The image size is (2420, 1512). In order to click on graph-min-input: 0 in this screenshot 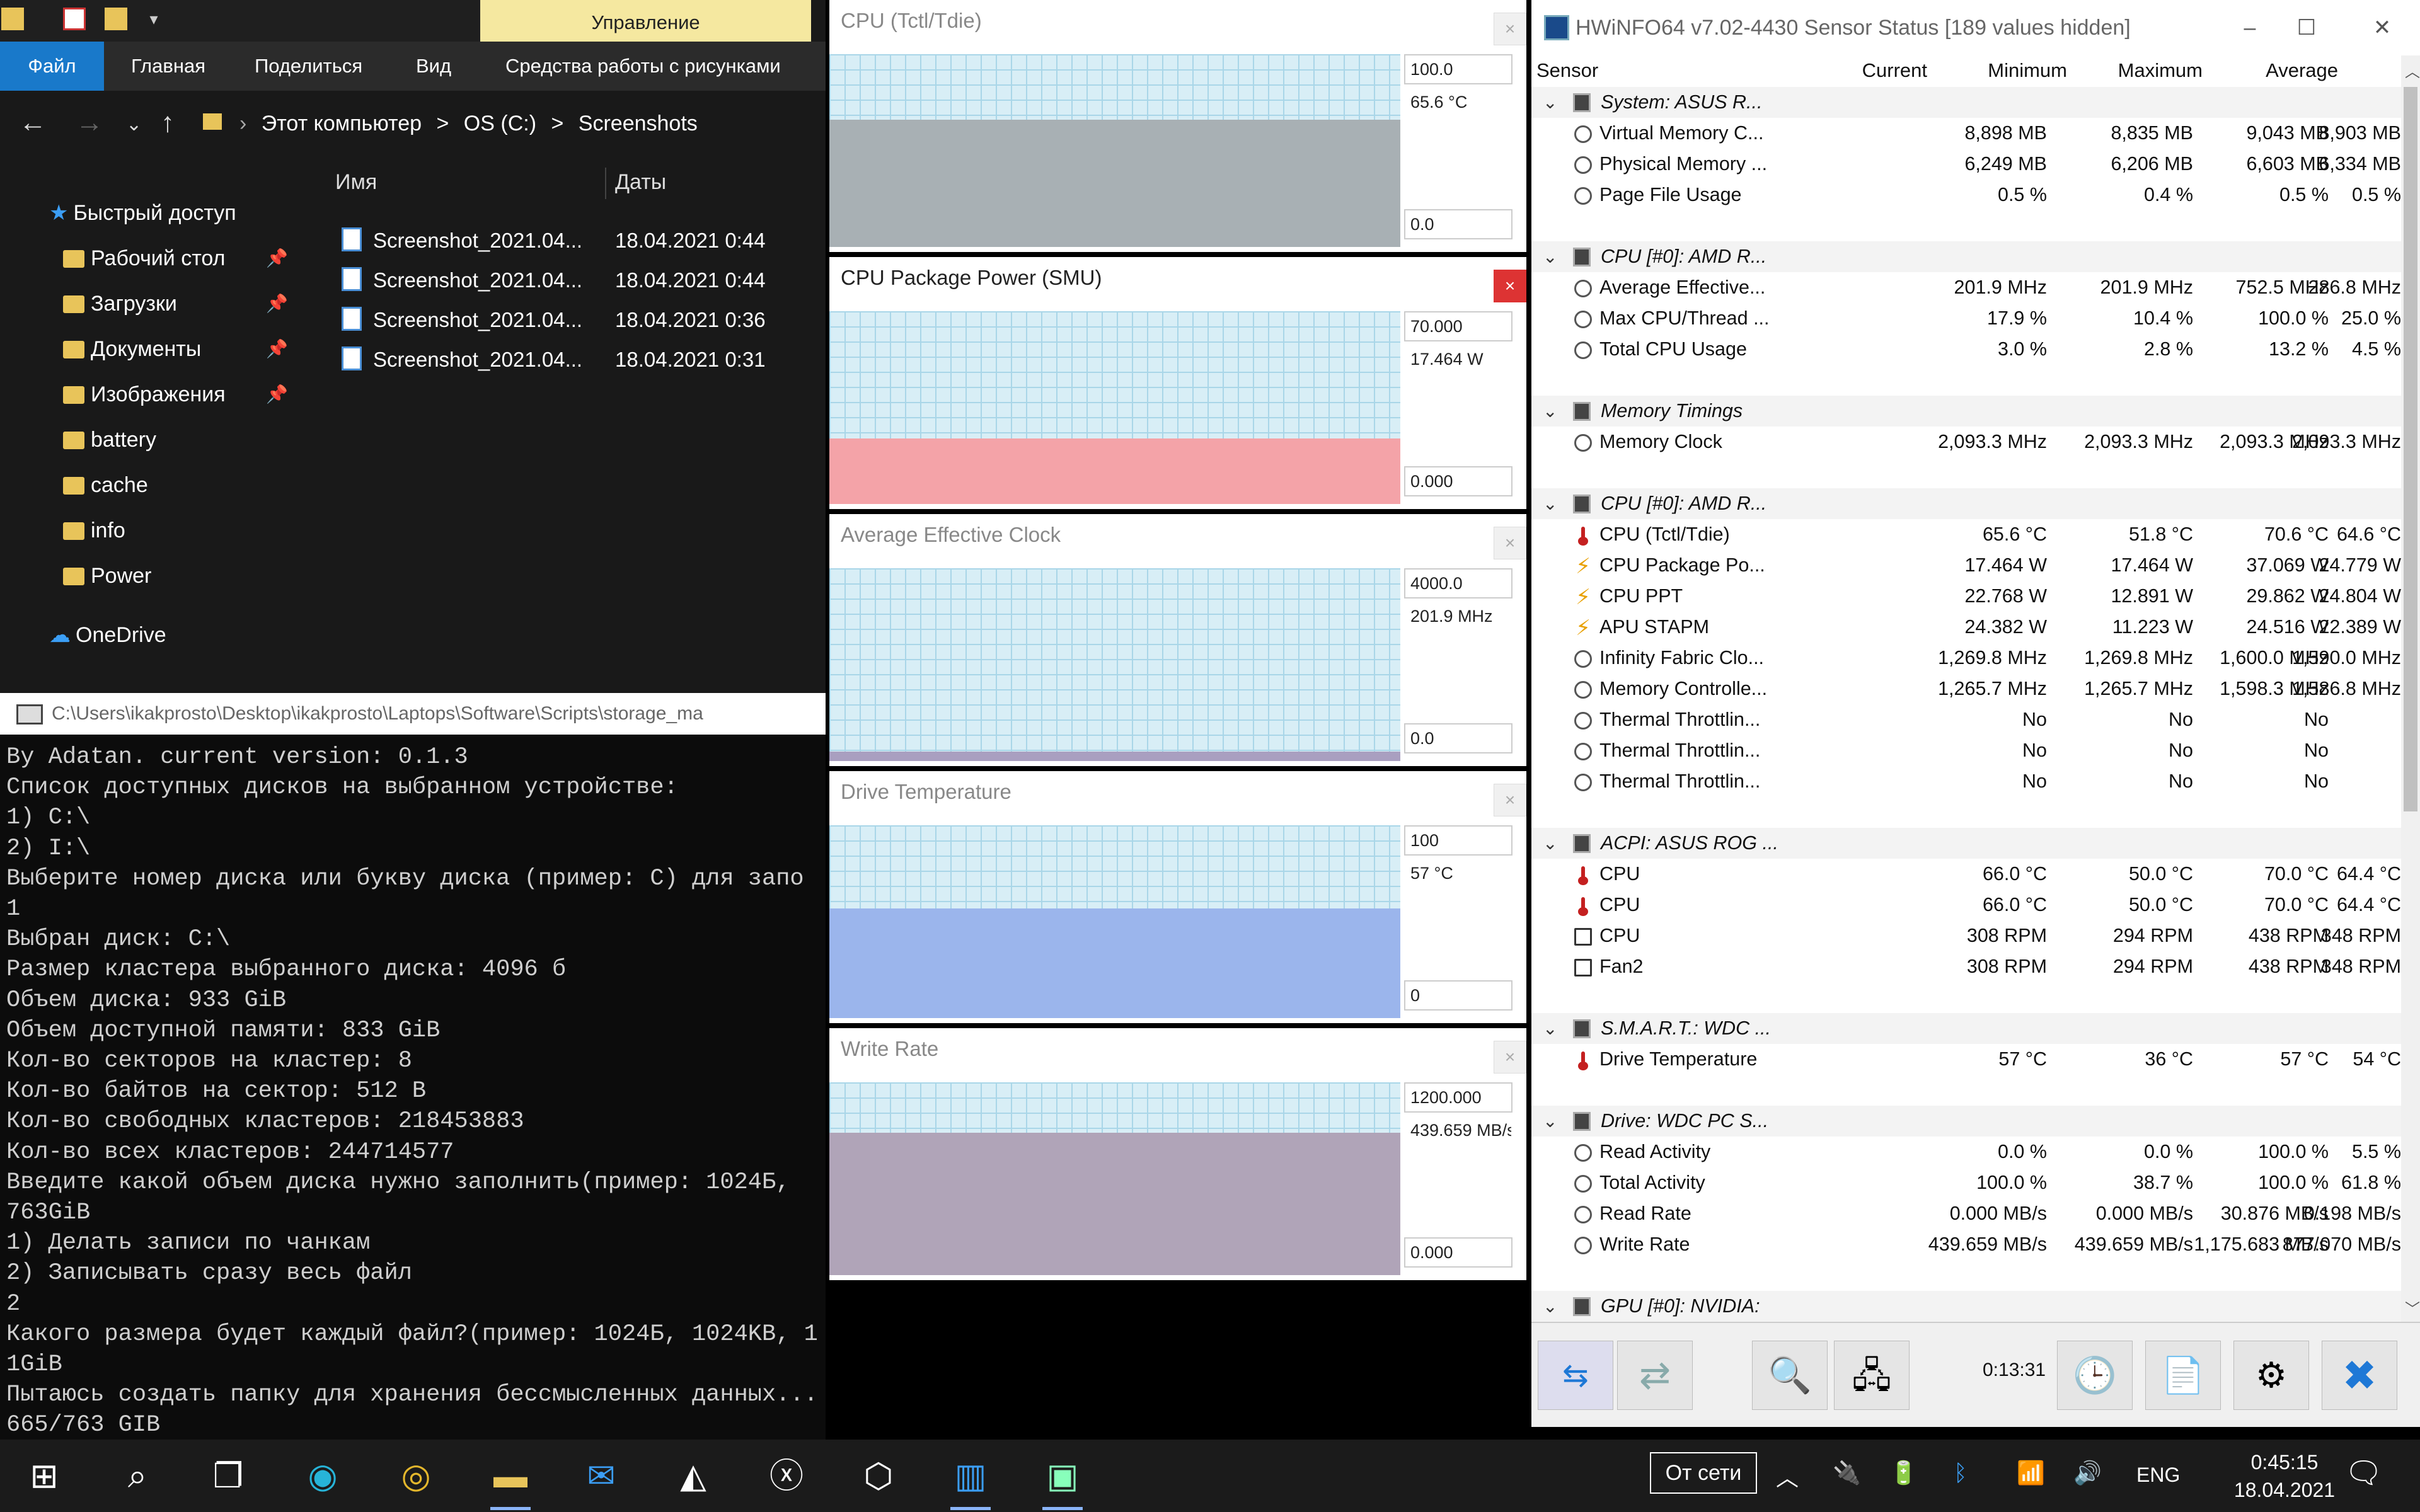, I will do `click(1458, 995)`.